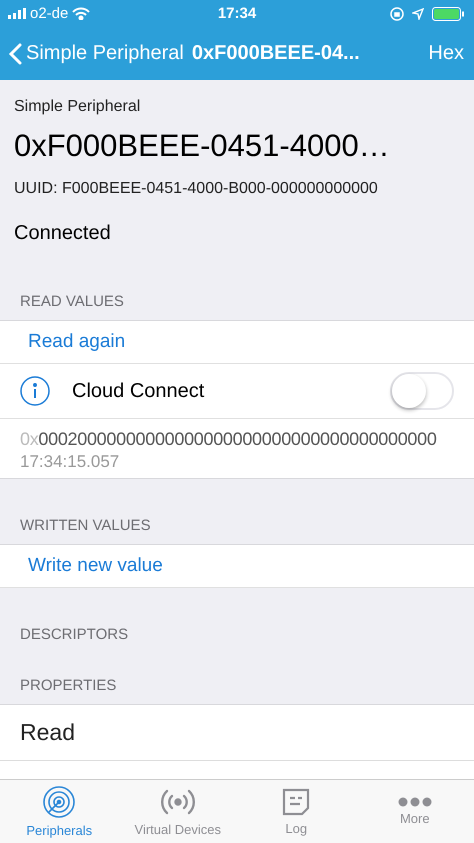  Describe the element at coordinates (415, 811) in the screenshot. I see `tab-bar-item: More` at that location.